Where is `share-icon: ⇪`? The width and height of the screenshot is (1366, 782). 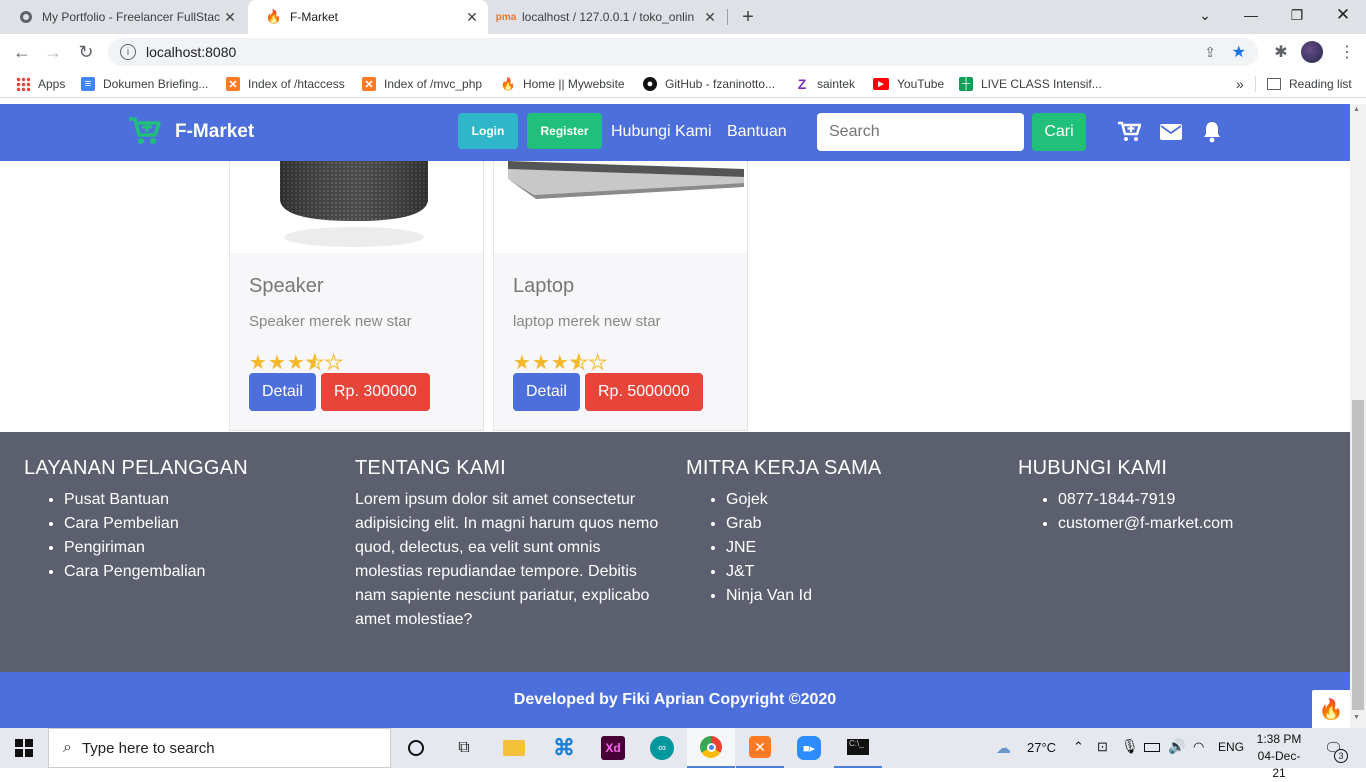 share-icon: ⇪ is located at coordinates (1210, 52).